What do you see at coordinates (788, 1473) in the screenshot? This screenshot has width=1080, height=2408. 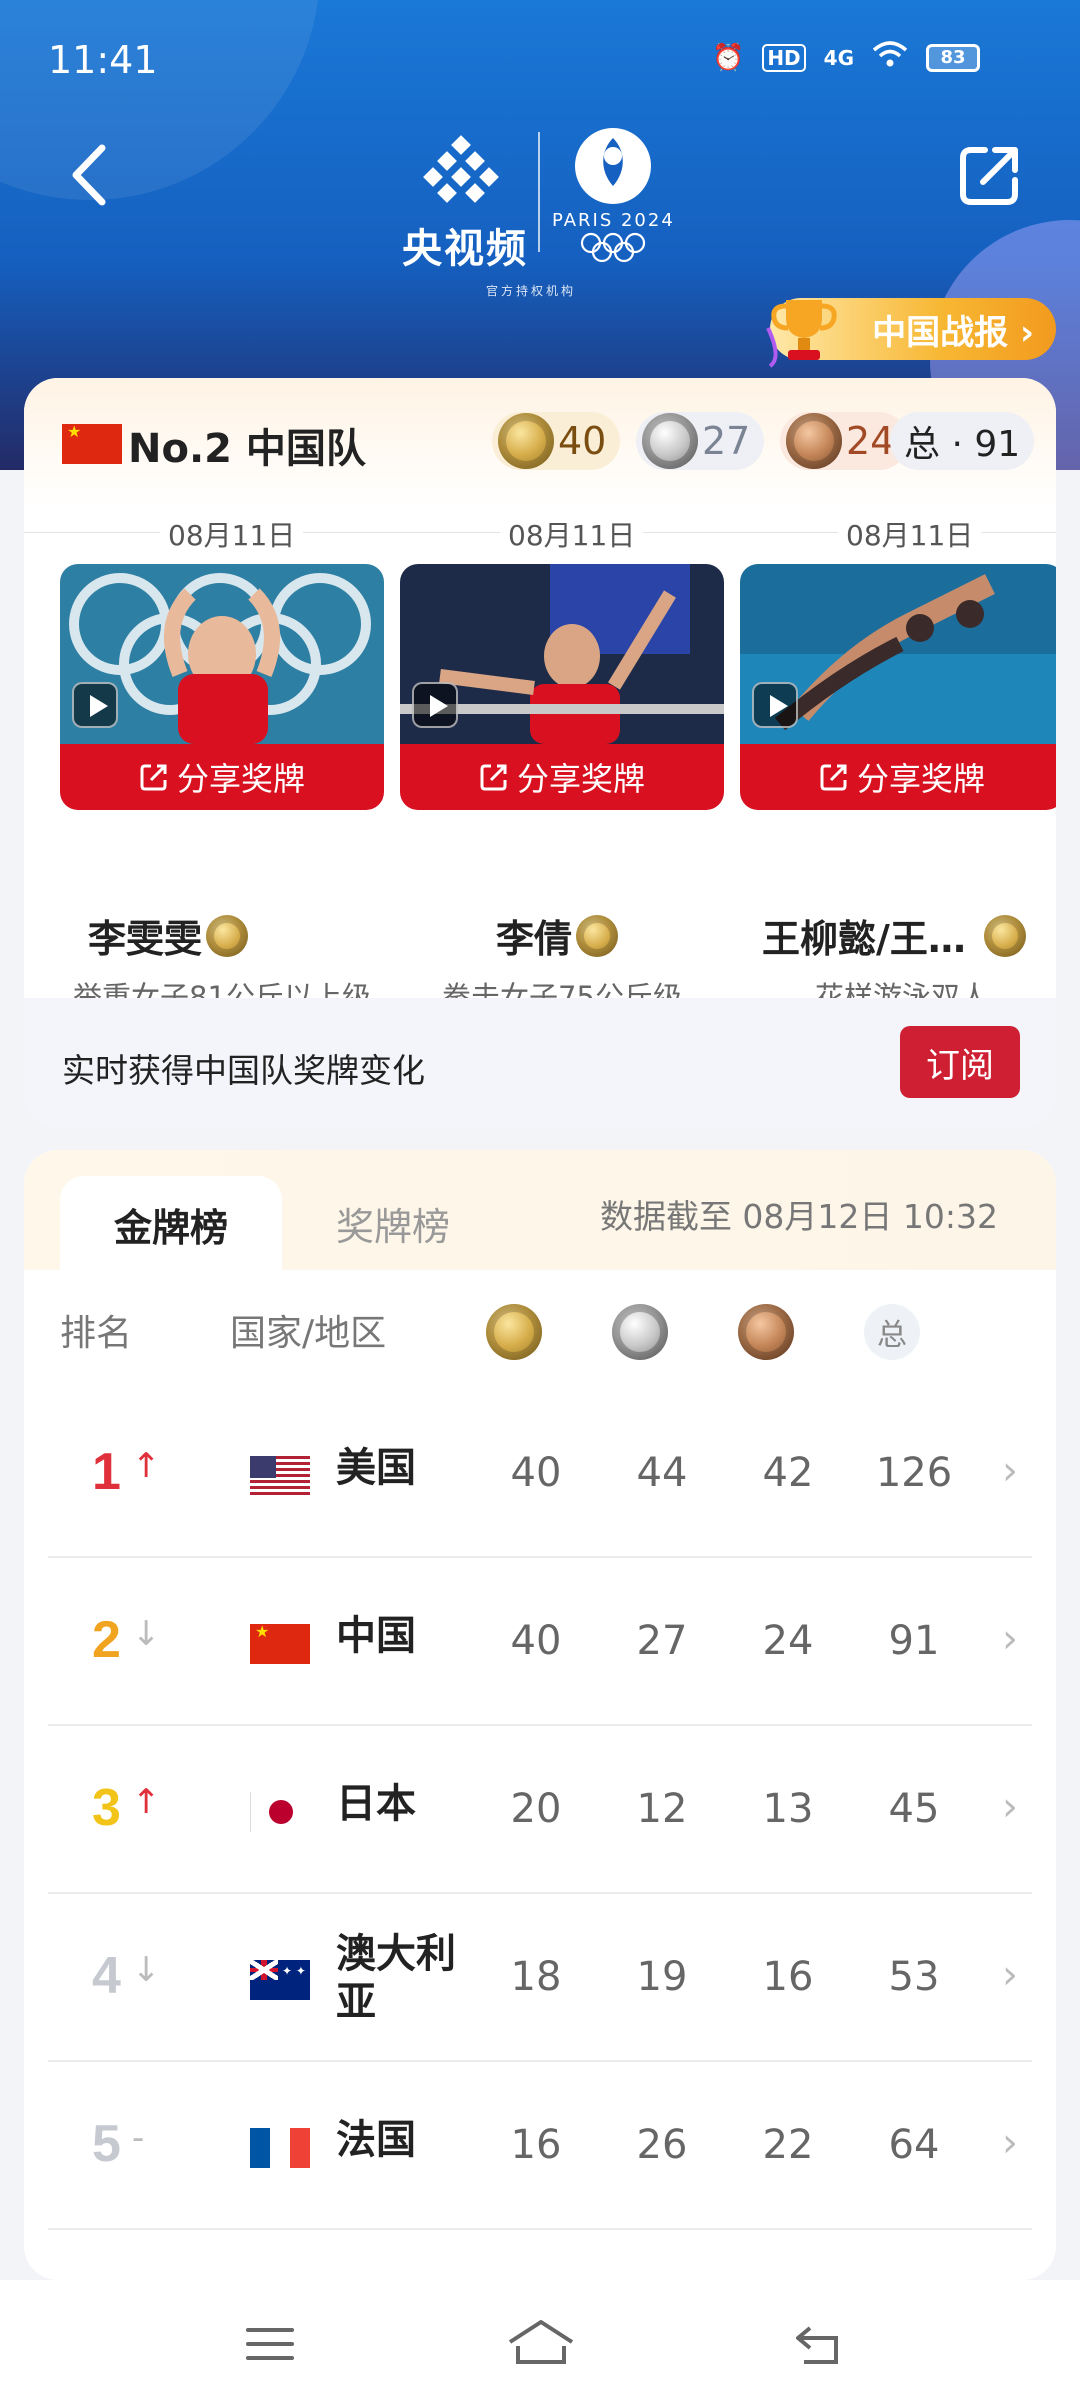 I see `bronze-cell: 42` at bounding box center [788, 1473].